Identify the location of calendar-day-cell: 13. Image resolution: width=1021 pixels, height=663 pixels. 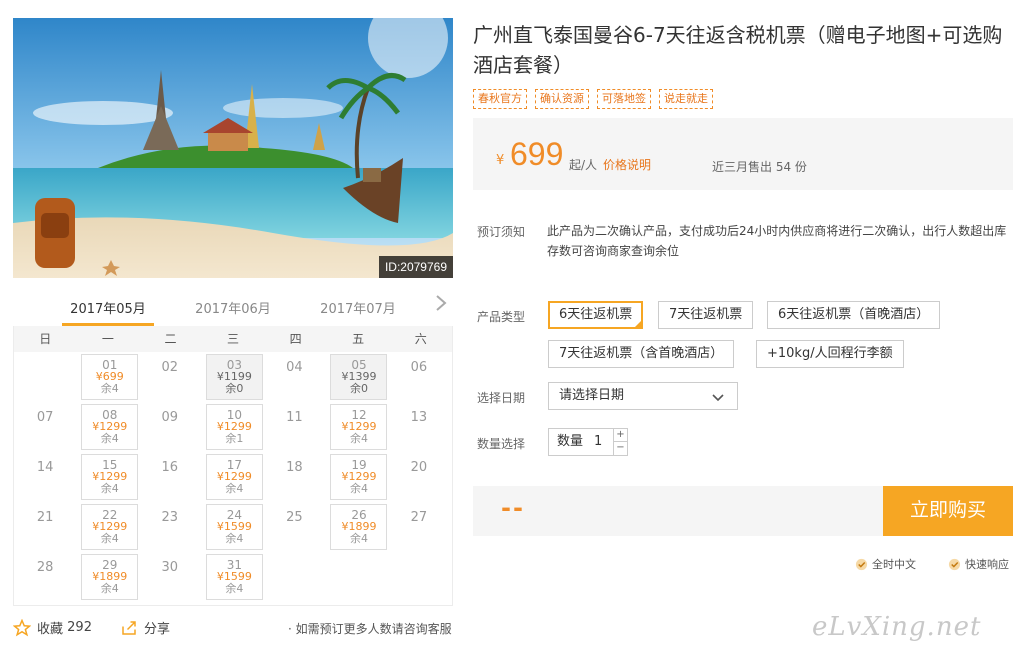
(419, 427).